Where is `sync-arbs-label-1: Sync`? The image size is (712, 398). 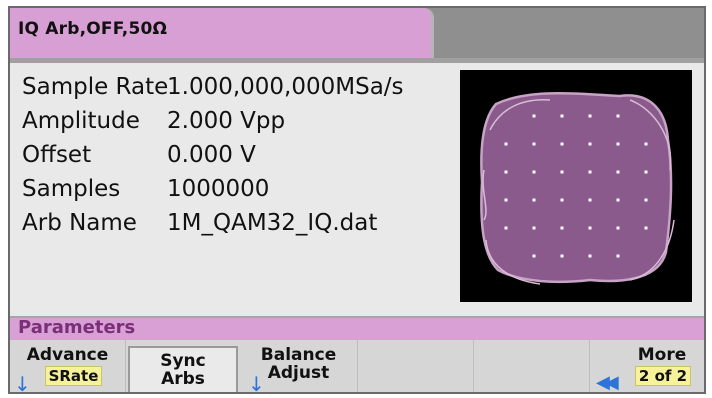 sync-arbs-label-1: Sync is located at coordinates (183, 361).